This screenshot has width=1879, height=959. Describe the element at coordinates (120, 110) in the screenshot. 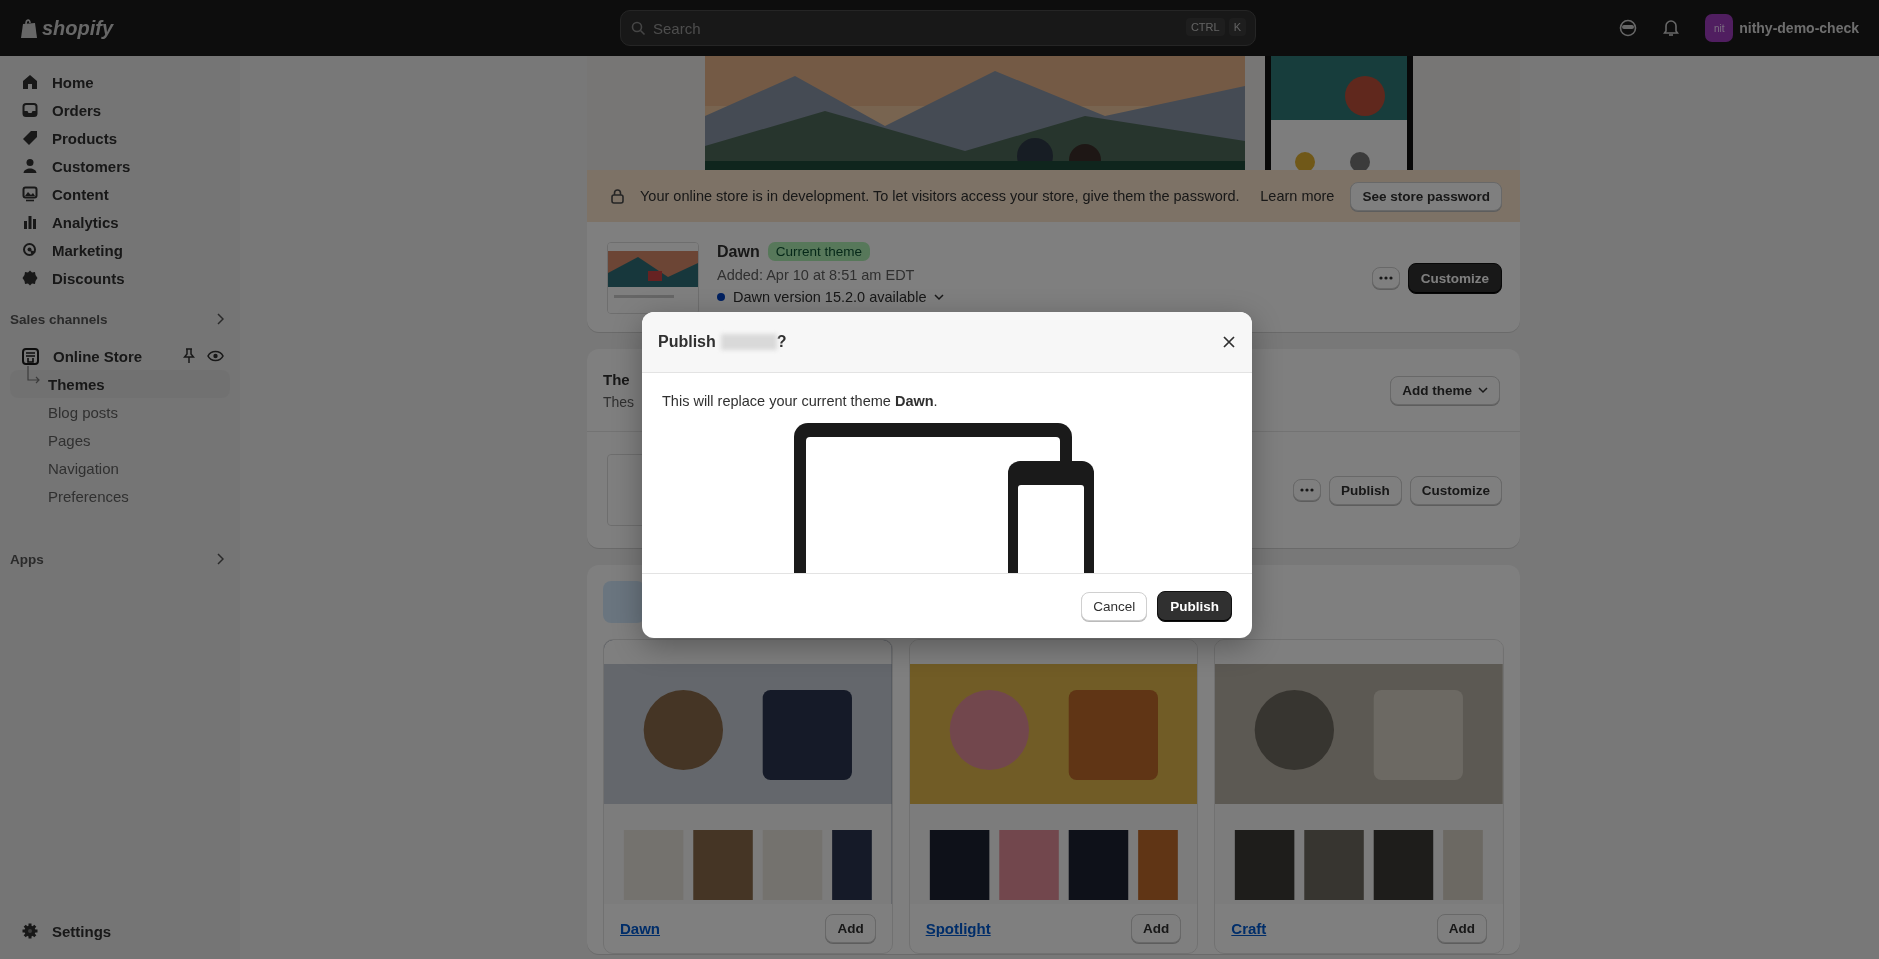

I see `nav-item: Orders` at that location.